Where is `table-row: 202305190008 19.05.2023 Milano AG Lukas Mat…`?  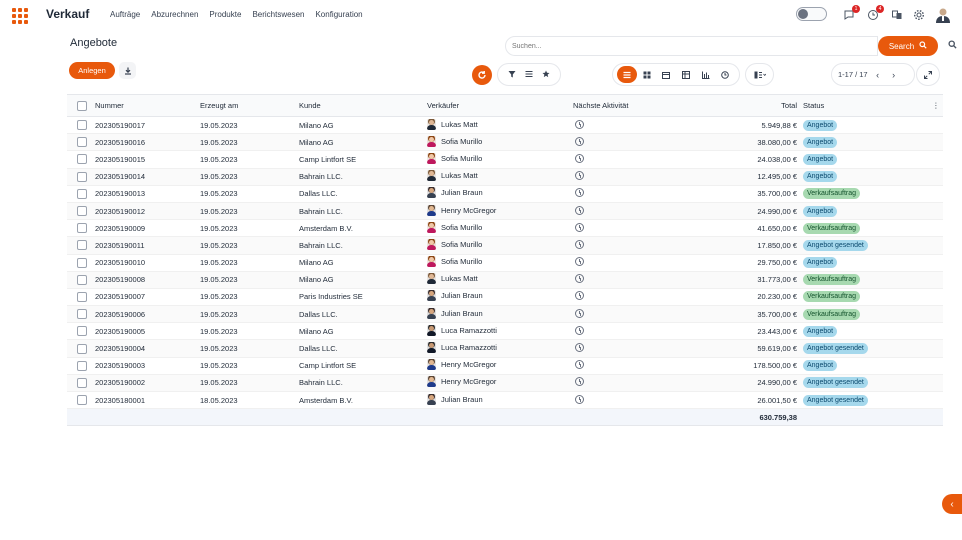
table-row: 202305190008 19.05.2023 Milano AG Lukas Mat… is located at coordinates (505, 280).